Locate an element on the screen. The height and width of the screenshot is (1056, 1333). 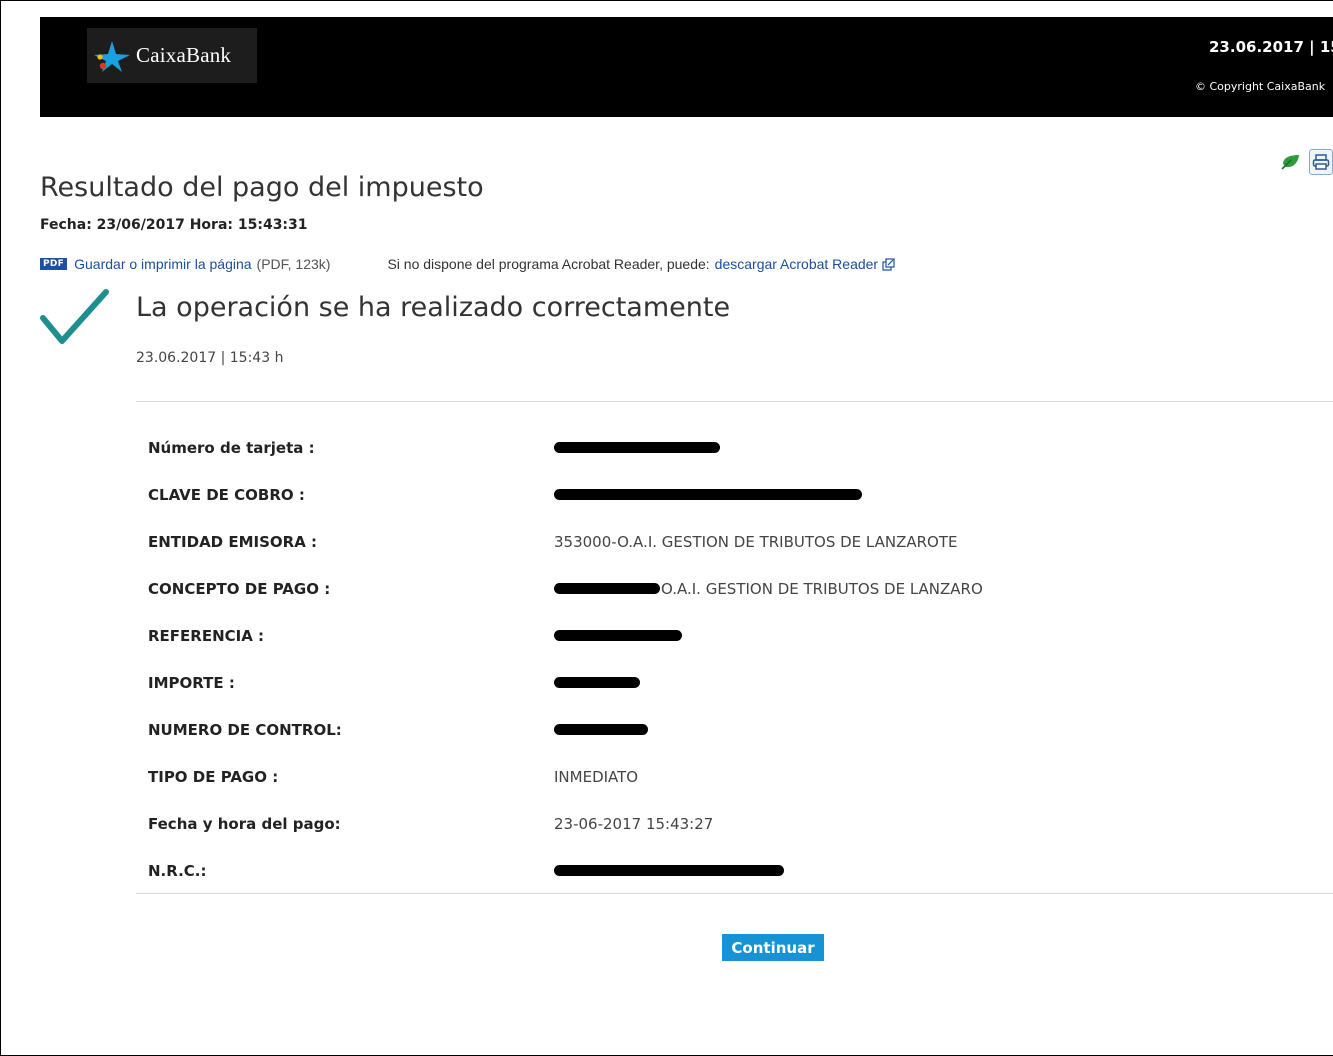
pdf-size-note: (PDF, 123k) is located at coordinates (293, 264).